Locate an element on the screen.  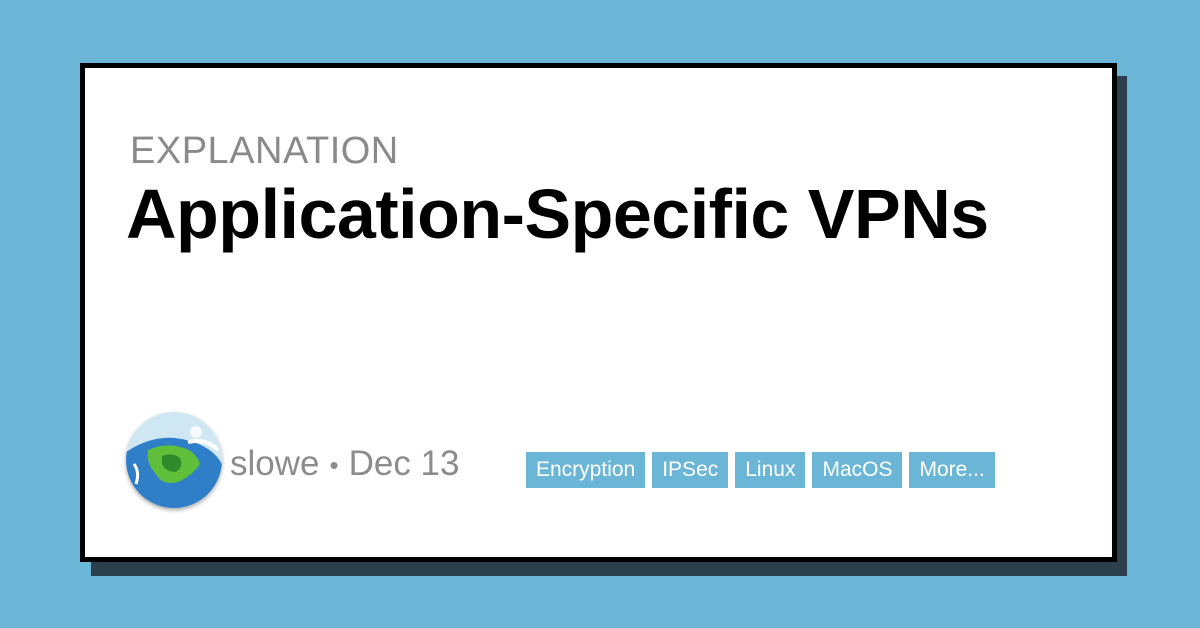
author-avatar is located at coordinates (174, 460).